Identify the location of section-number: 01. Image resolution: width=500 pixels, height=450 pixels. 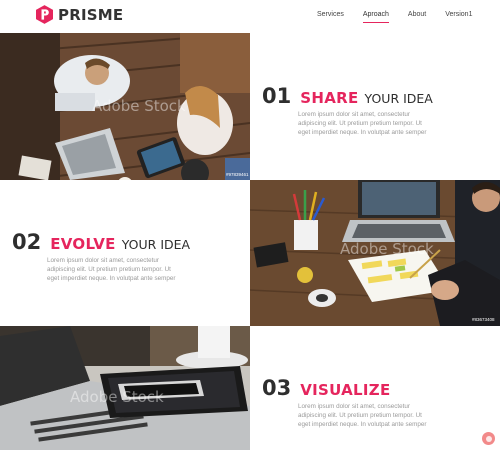
(277, 96).